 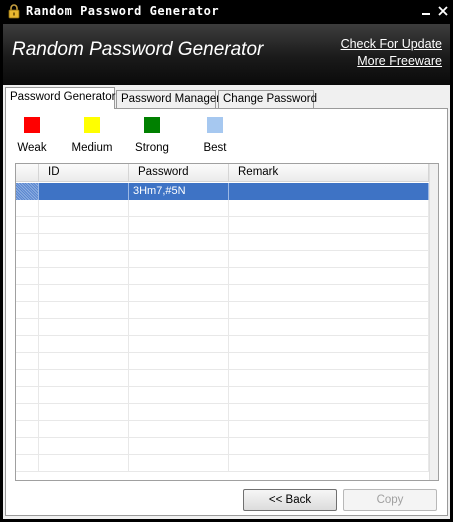 I want to click on title-bar: Random Password Generator, so click(x=226, y=12).